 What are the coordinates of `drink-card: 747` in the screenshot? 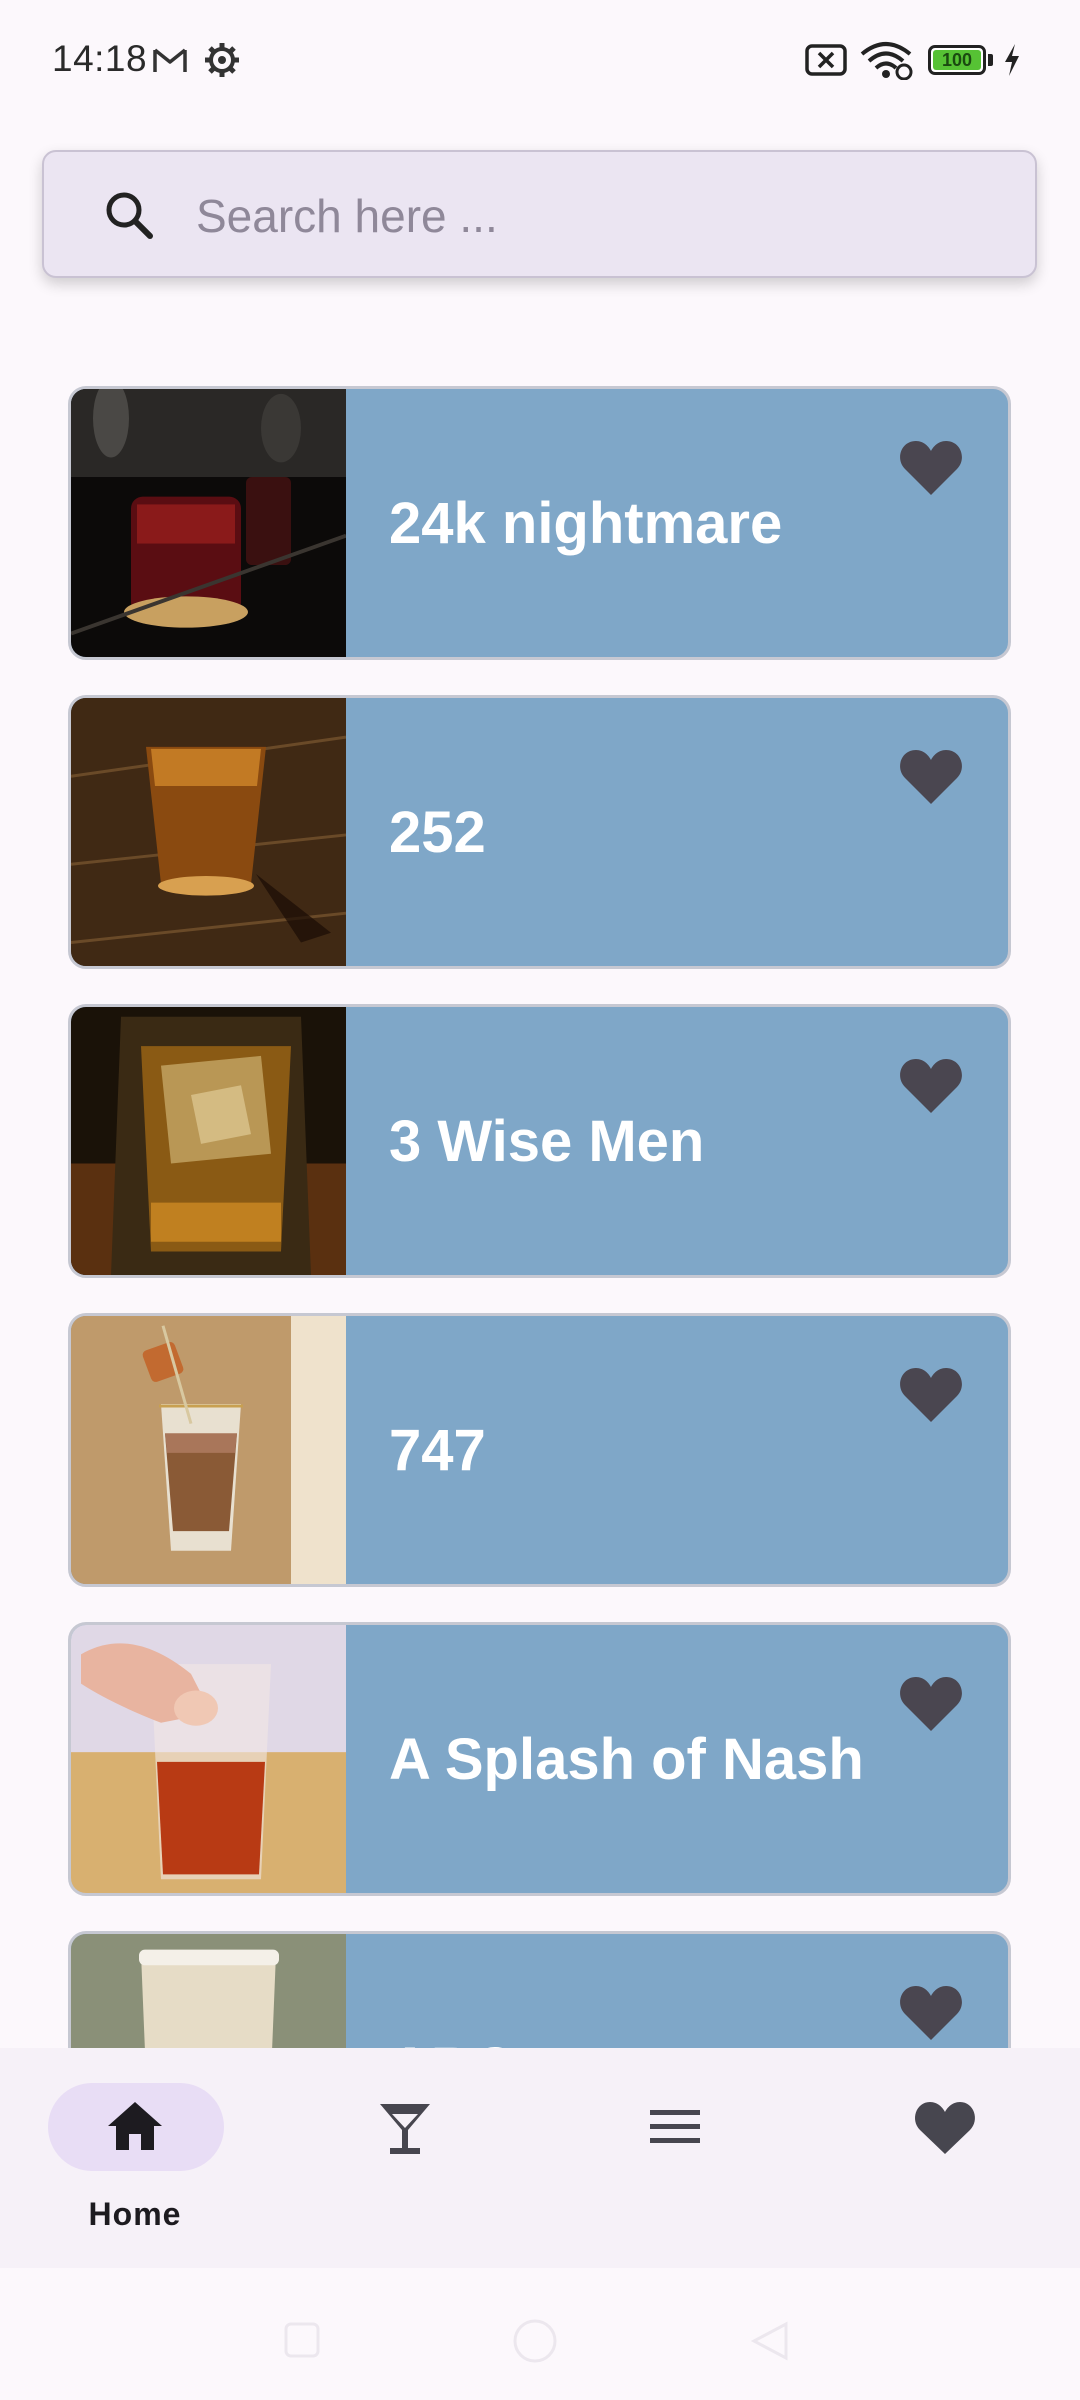 It's located at (539, 1450).